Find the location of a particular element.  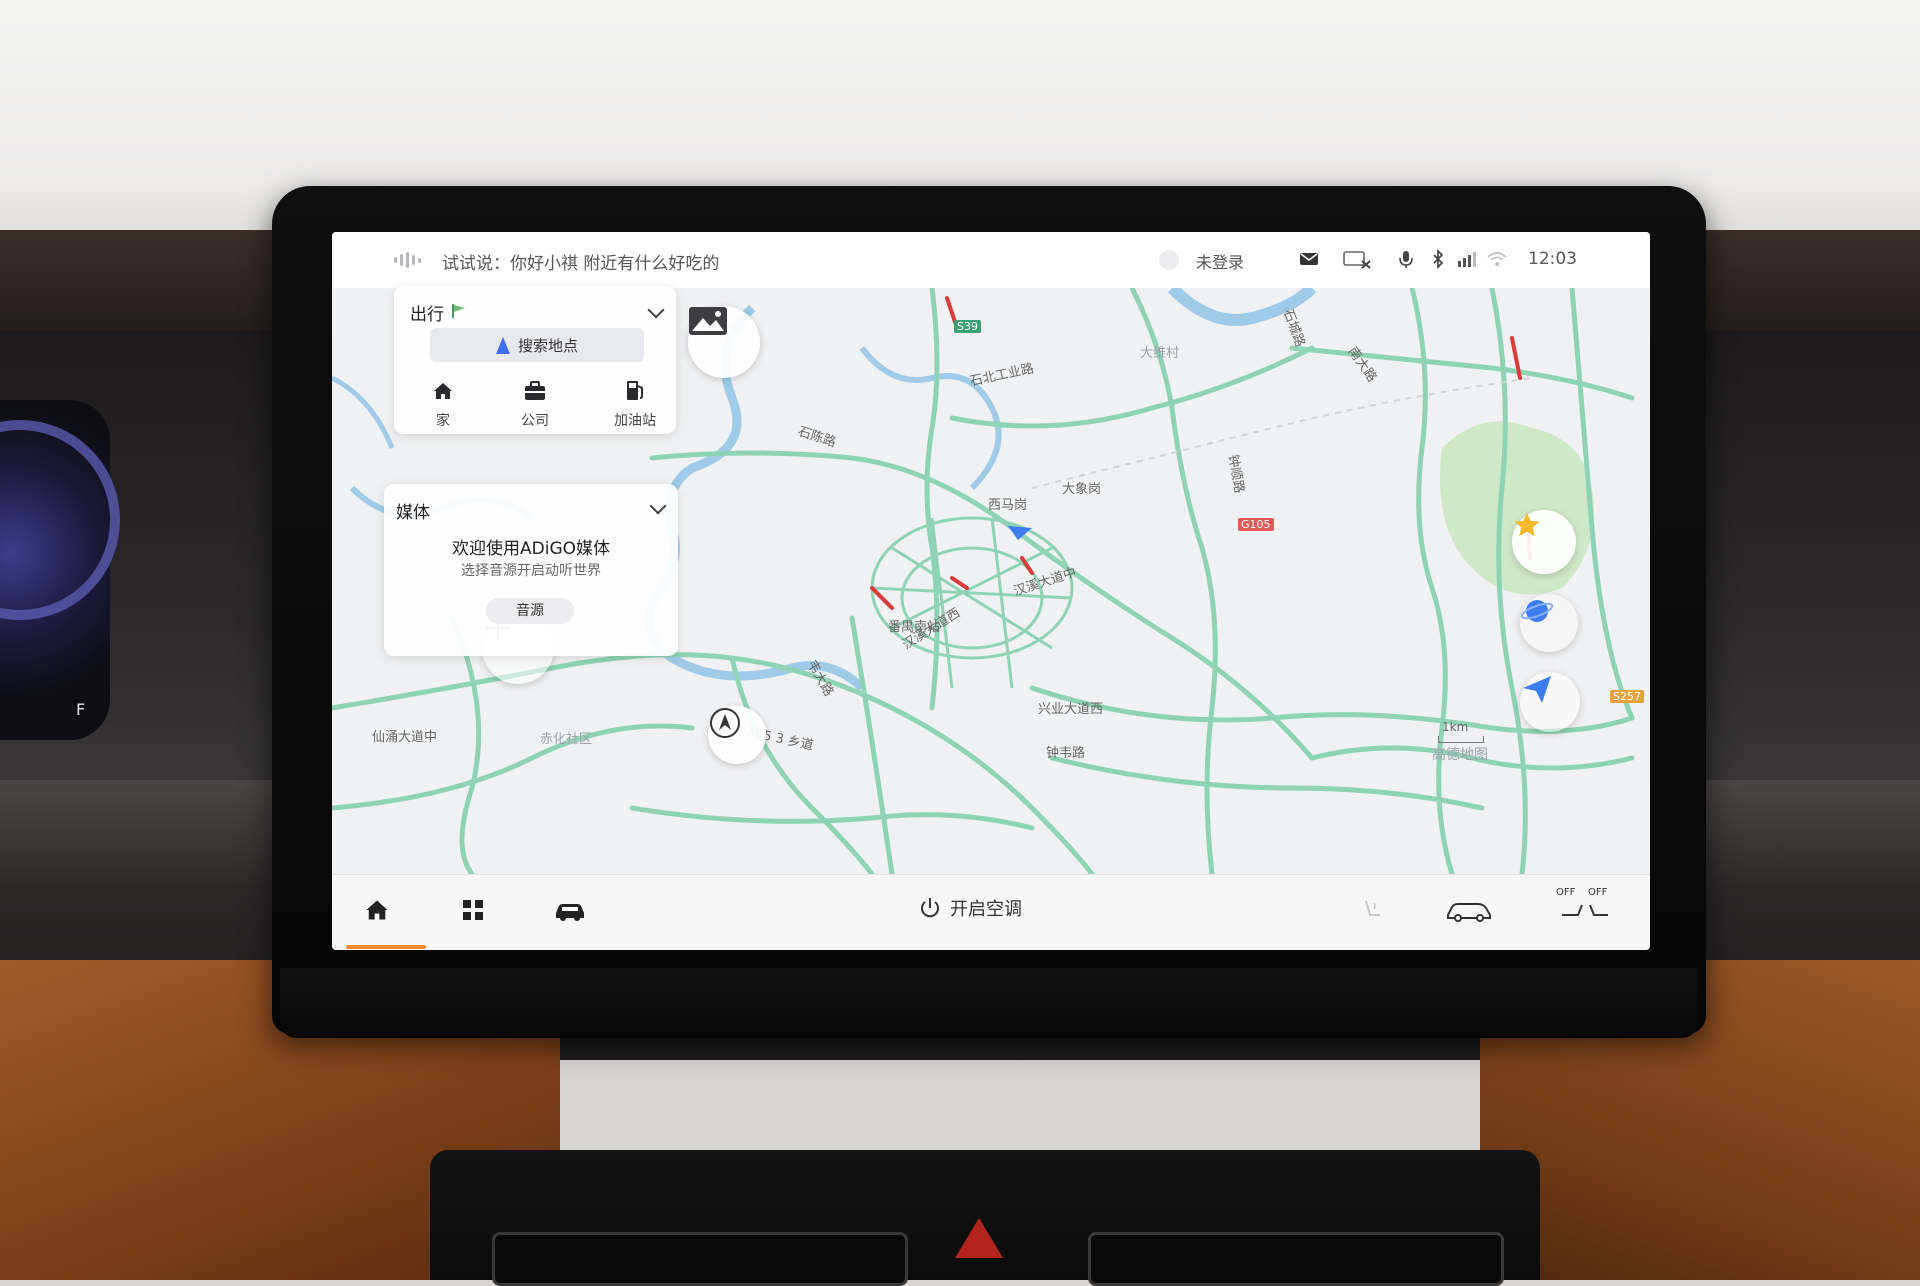

briefcase-icon is located at coordinates (535, 389).